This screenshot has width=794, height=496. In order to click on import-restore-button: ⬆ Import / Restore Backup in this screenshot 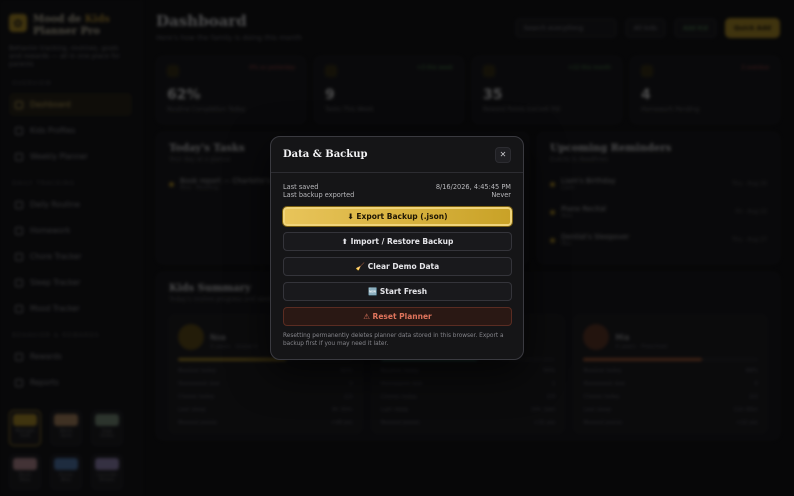, I will do `click(397, 241)`.